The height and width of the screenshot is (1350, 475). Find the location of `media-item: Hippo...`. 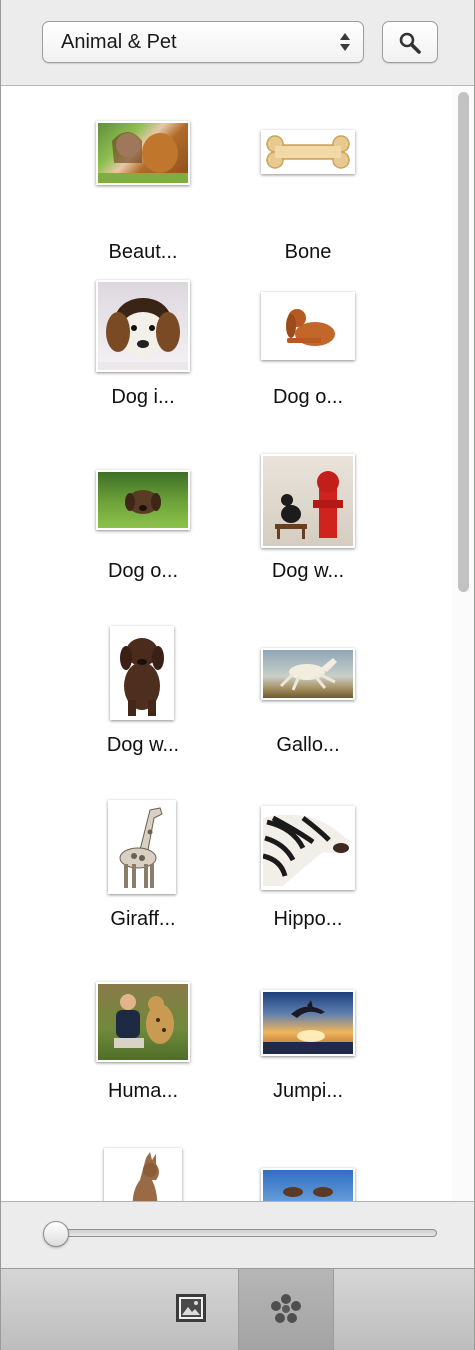

media-item: Hippo... is located at coordinates (308, 885).